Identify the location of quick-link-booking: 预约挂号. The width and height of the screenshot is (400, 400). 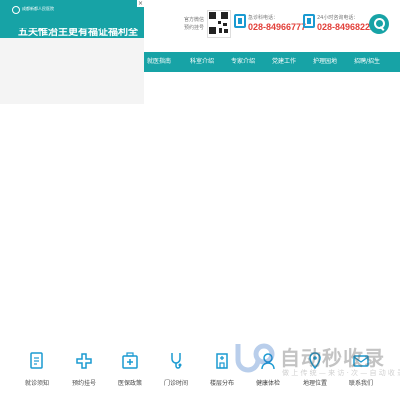
(84, 373).